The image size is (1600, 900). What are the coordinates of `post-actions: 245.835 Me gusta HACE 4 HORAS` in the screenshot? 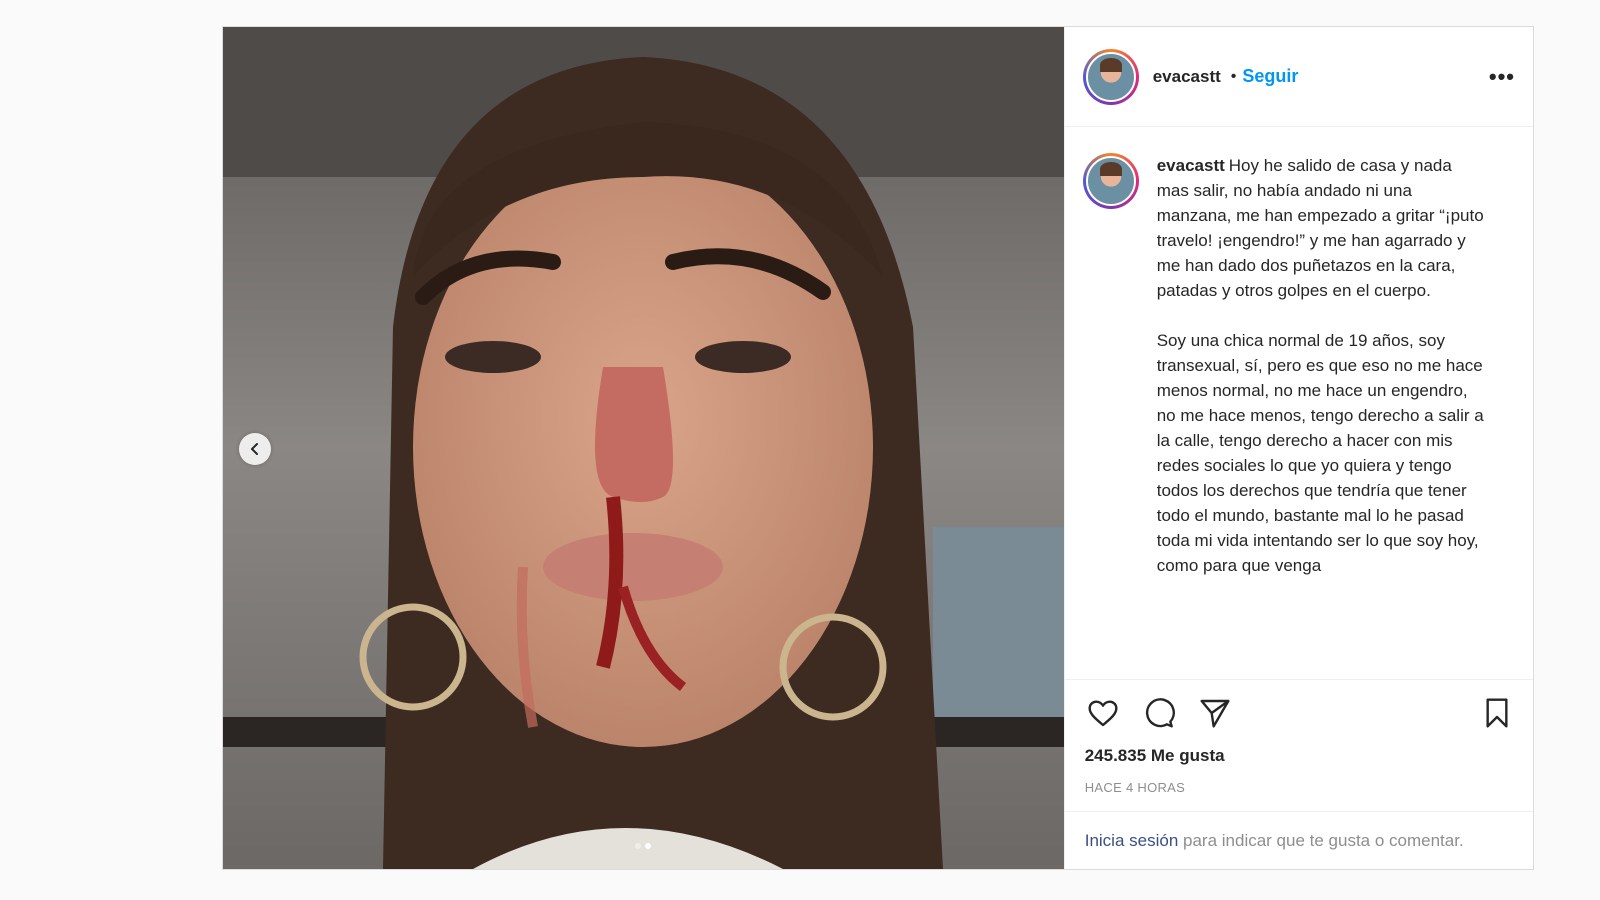 It's located at (1298, 745).